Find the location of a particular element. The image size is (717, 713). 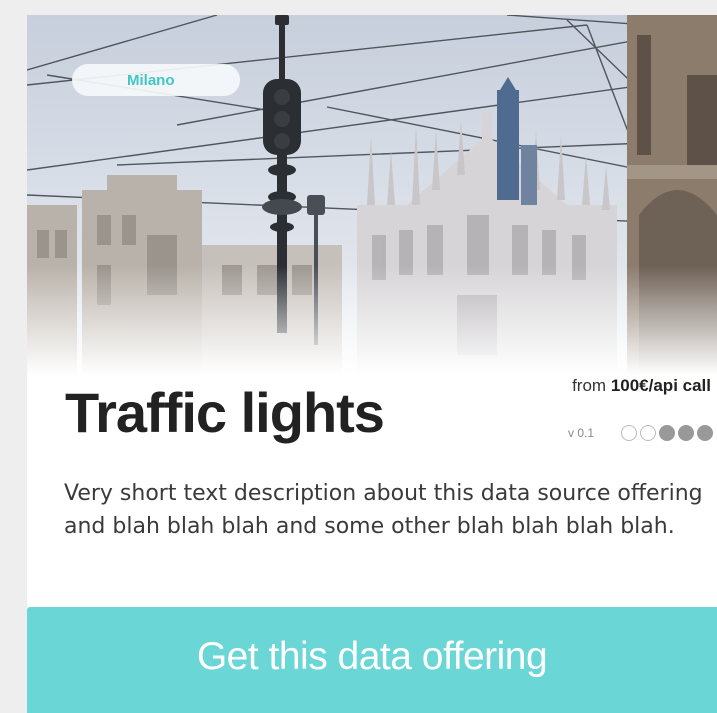

rating-dots is located at coordinates (665, 433).